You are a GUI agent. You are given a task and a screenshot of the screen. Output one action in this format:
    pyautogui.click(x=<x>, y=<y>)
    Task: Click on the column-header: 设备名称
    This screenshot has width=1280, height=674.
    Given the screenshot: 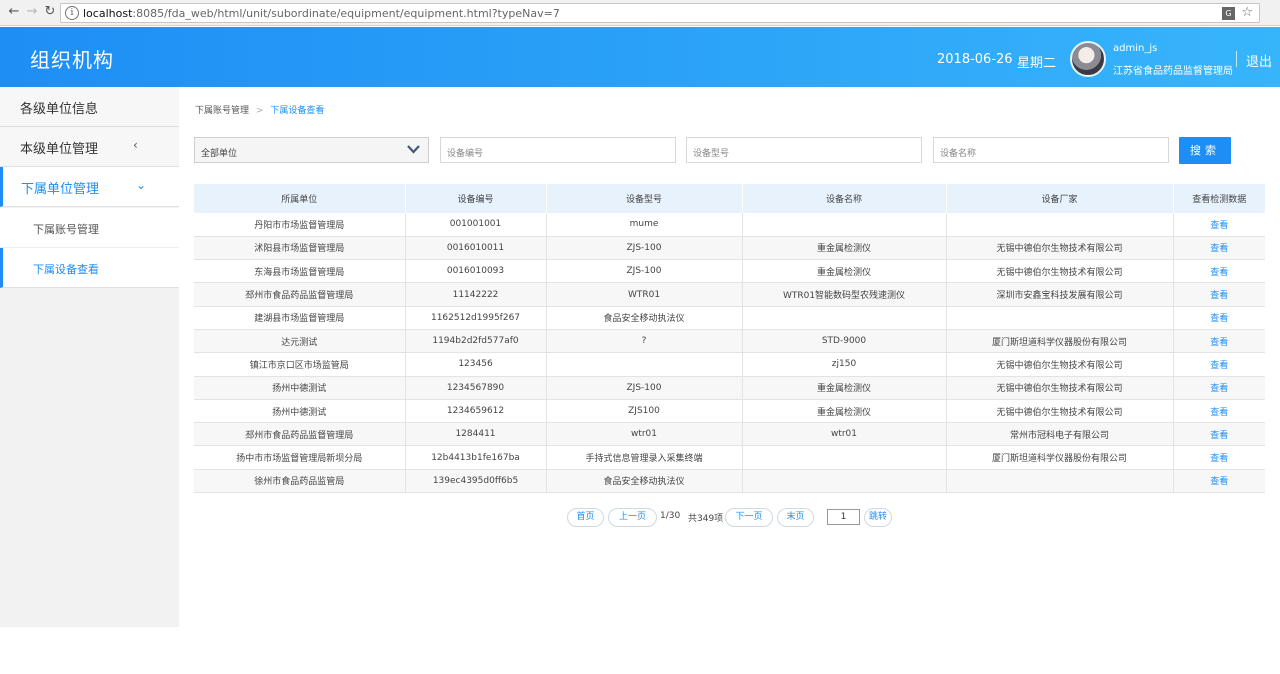 What is the action you would take?
    pyautogui.click(x=844, y=198)
    